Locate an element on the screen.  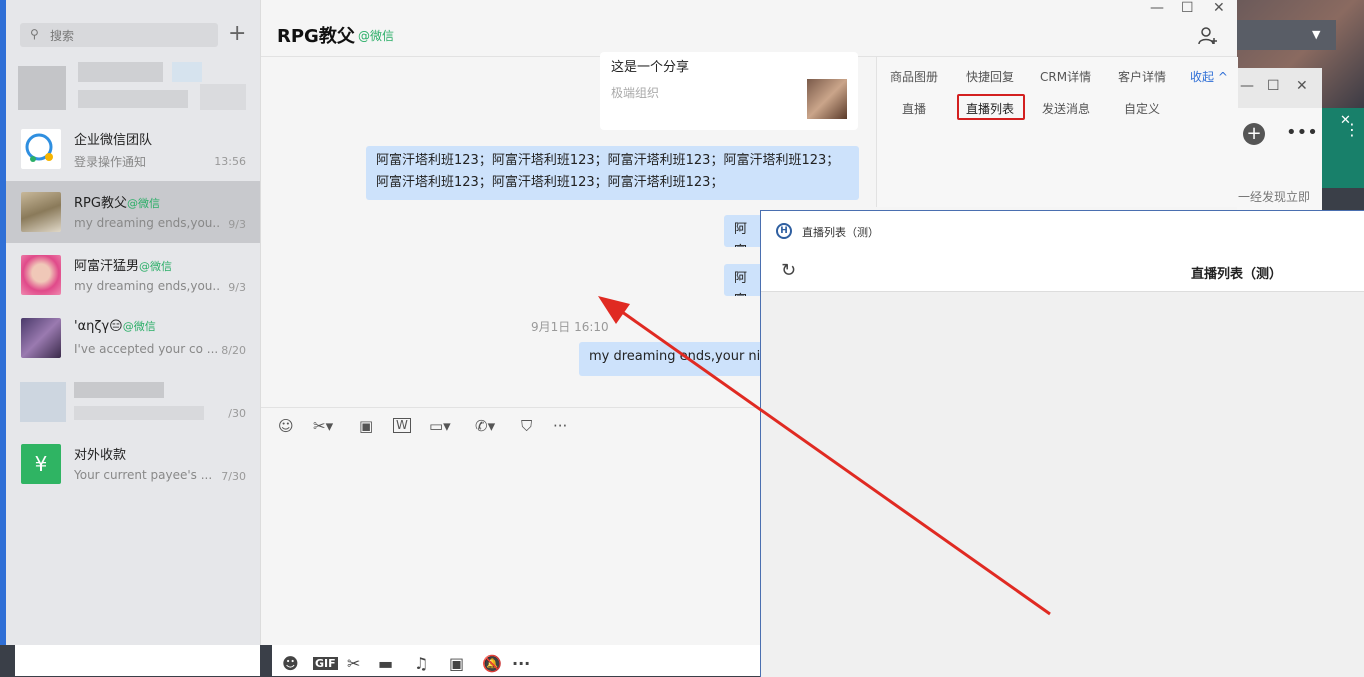
conversation-name: 阿富汗猛男@微信 is located at coordinates (123, 266).